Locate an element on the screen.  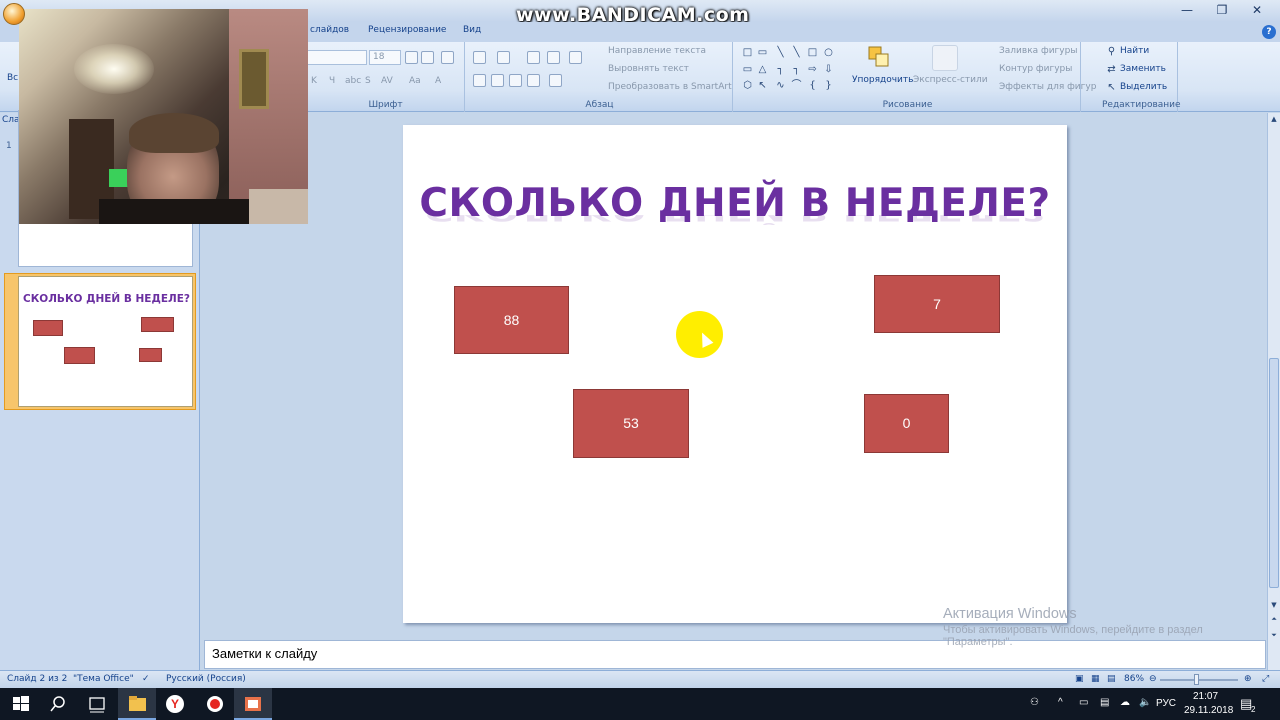
shape-hexagon-icon: ⬡ is located at coordinates (747, 85).